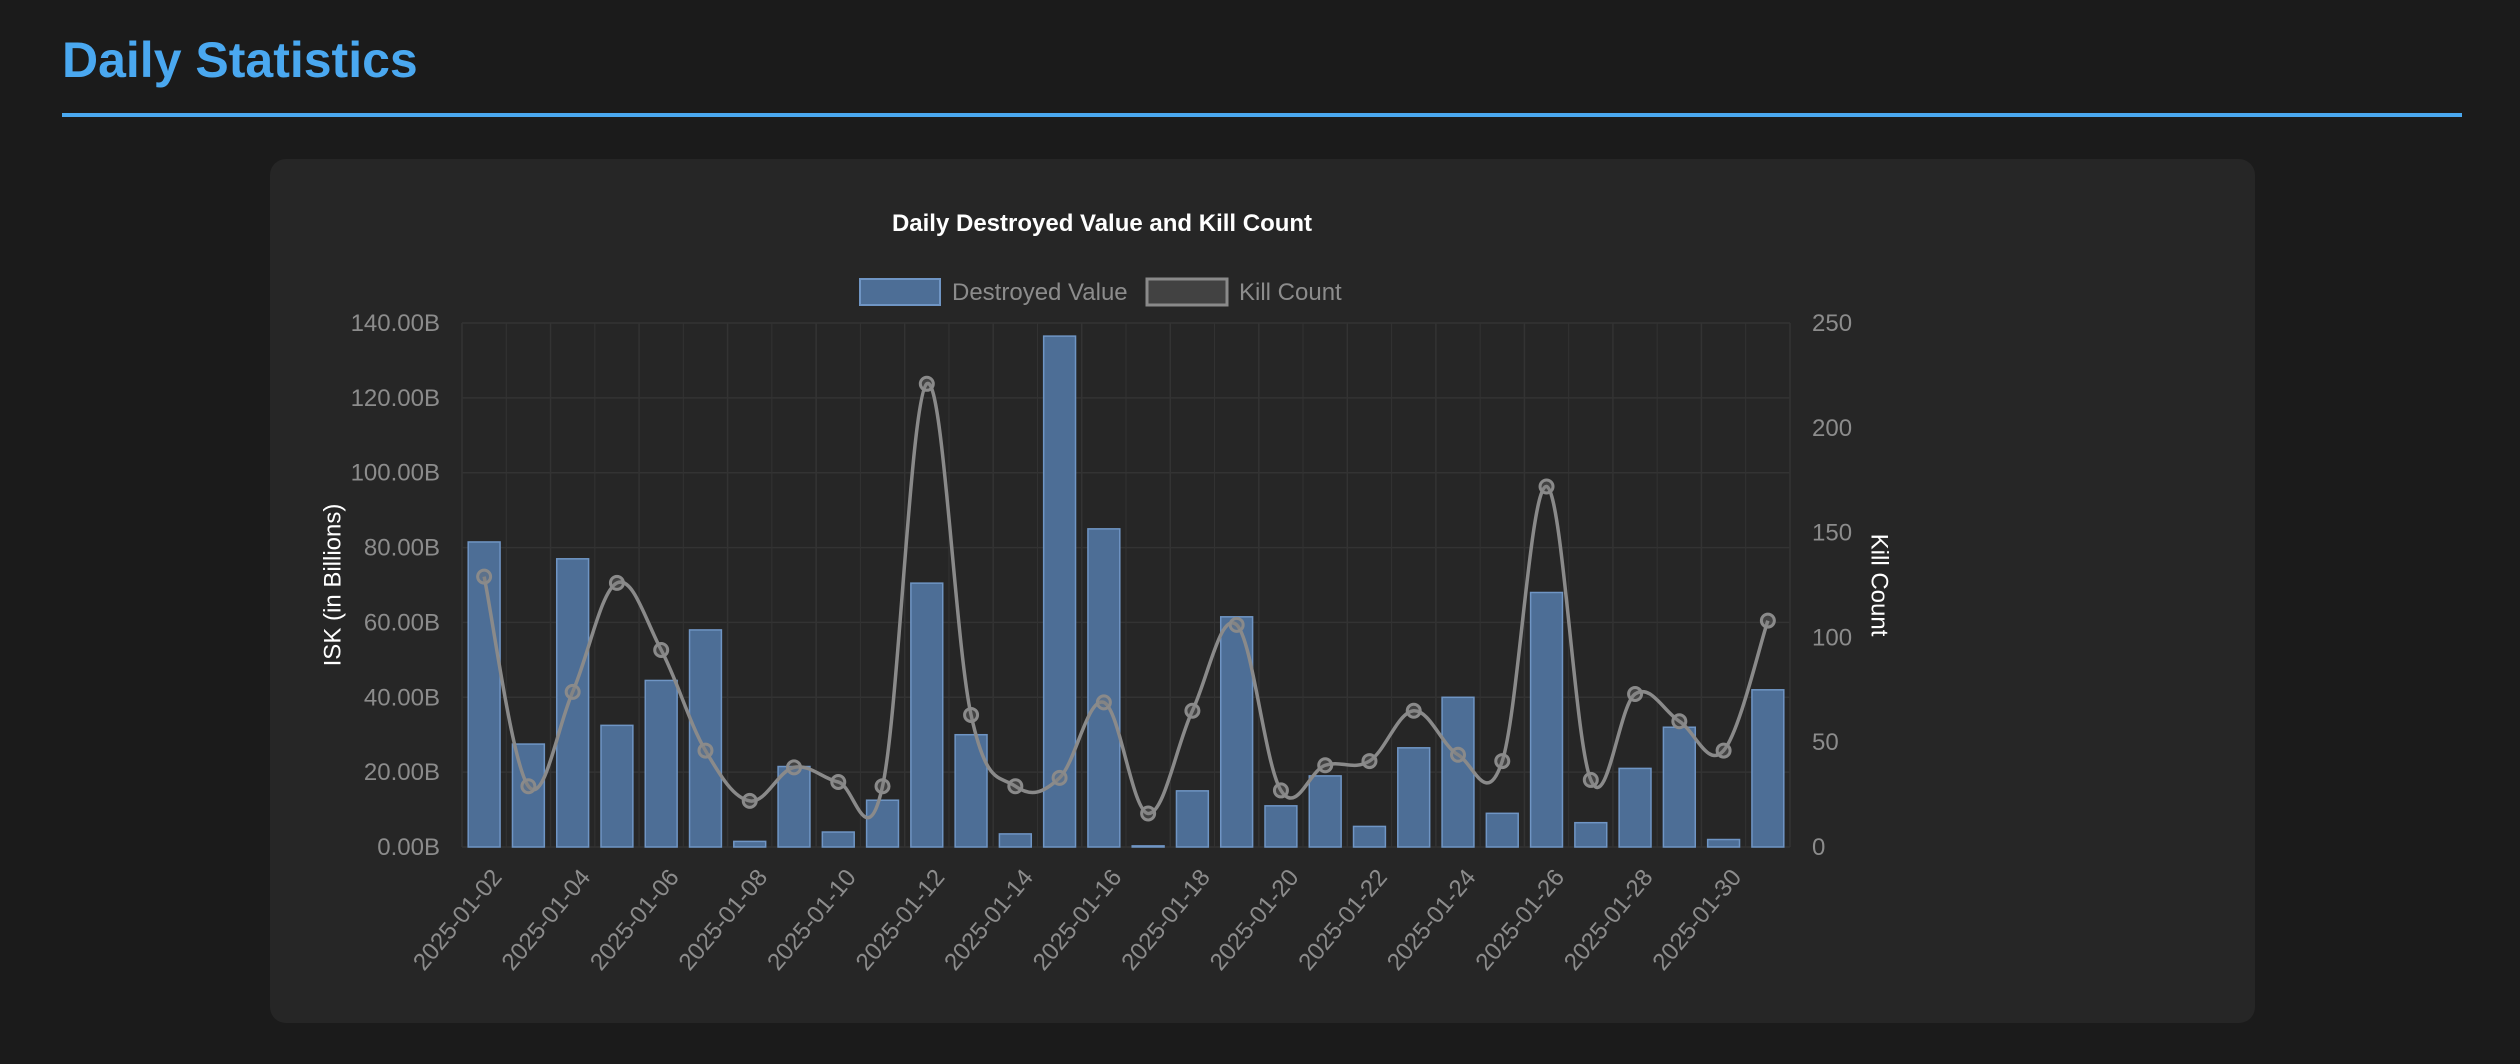  I want to click on y-right-tick-label: 100, so click(1832, 637).